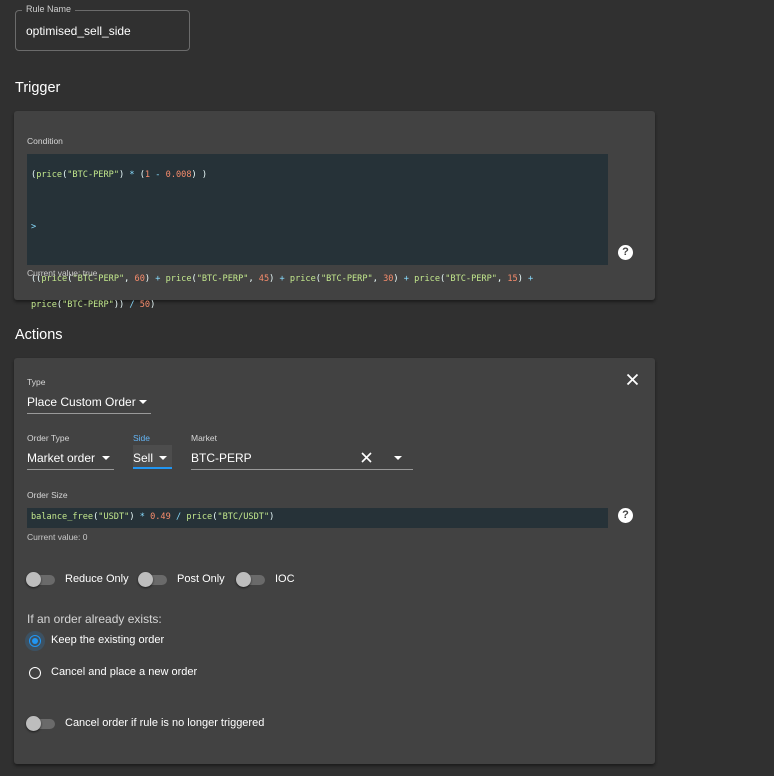 Image resolution: width=774 pixels, height=776 pixels. I want to click on order-type-value: Market order, so click(61, 458).